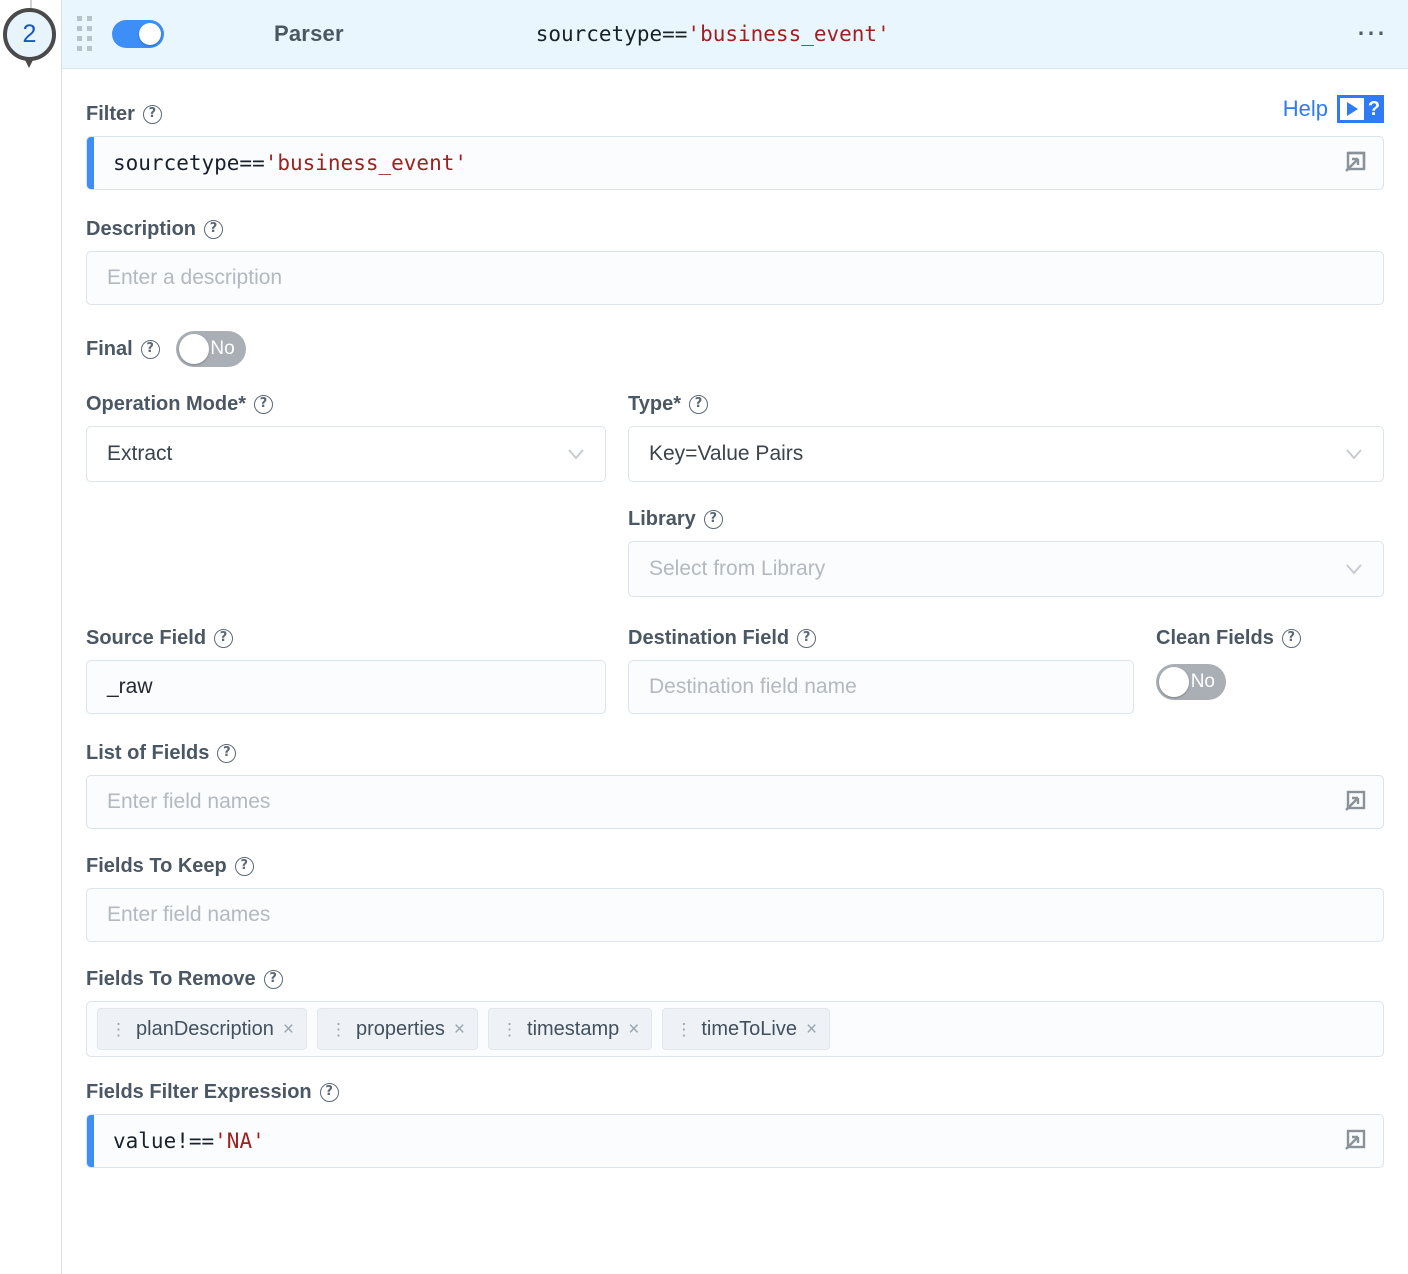 The height and width of the screenshot is (1274, 1408). I want to click on clean-fields-label: Clean Fields, so click(1215, 638).